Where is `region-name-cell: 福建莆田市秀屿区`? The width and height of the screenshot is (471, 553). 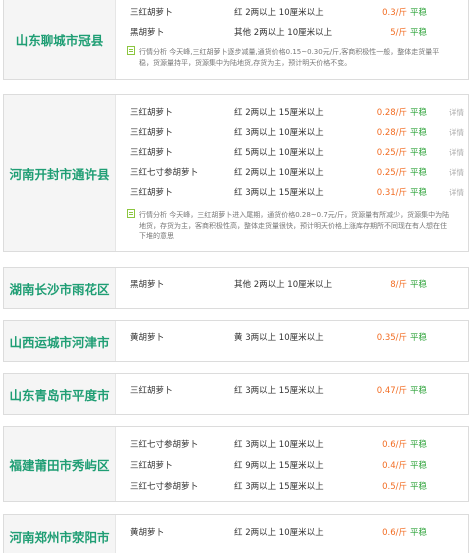
region-name-cell: 福建莆田市秀屿区 is located at coordinates (60, 464).